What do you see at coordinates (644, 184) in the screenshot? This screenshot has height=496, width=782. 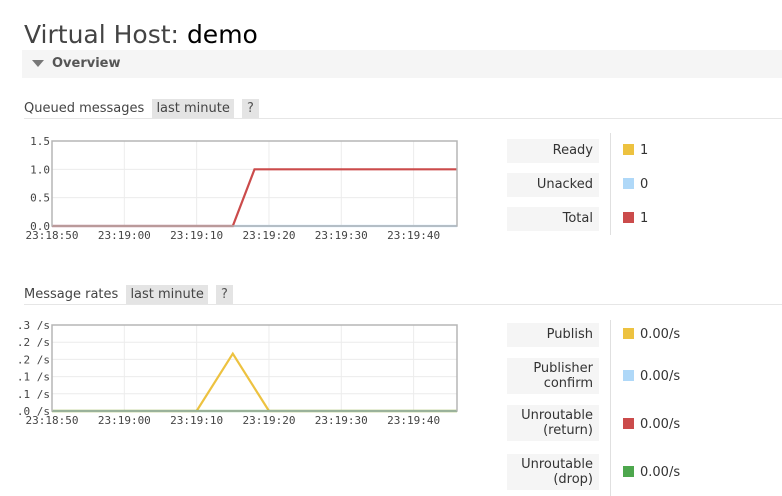 I see `legend-value-text: 0` at bounding box center [644, 184].